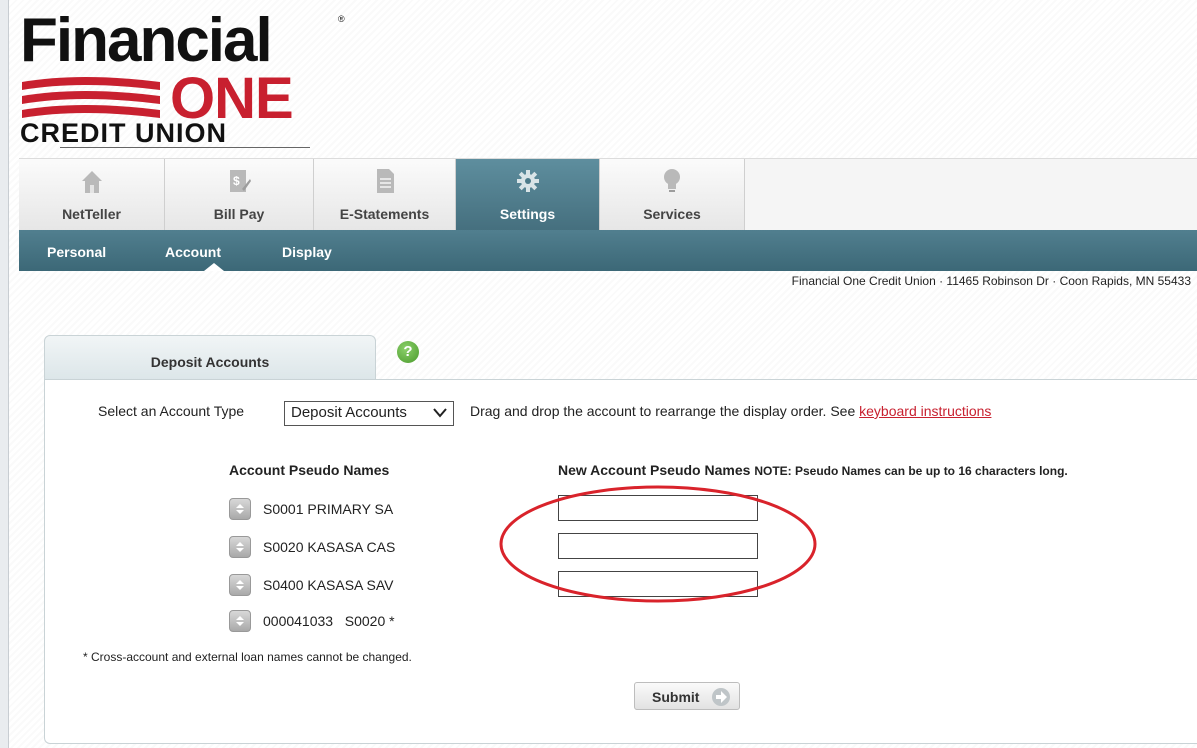 Image resolution: width=1197 pixels, height=748 pixels. Describe the element at coordinates (721, 697) in the screenshot. I see `arrow-right-icon` at that location.